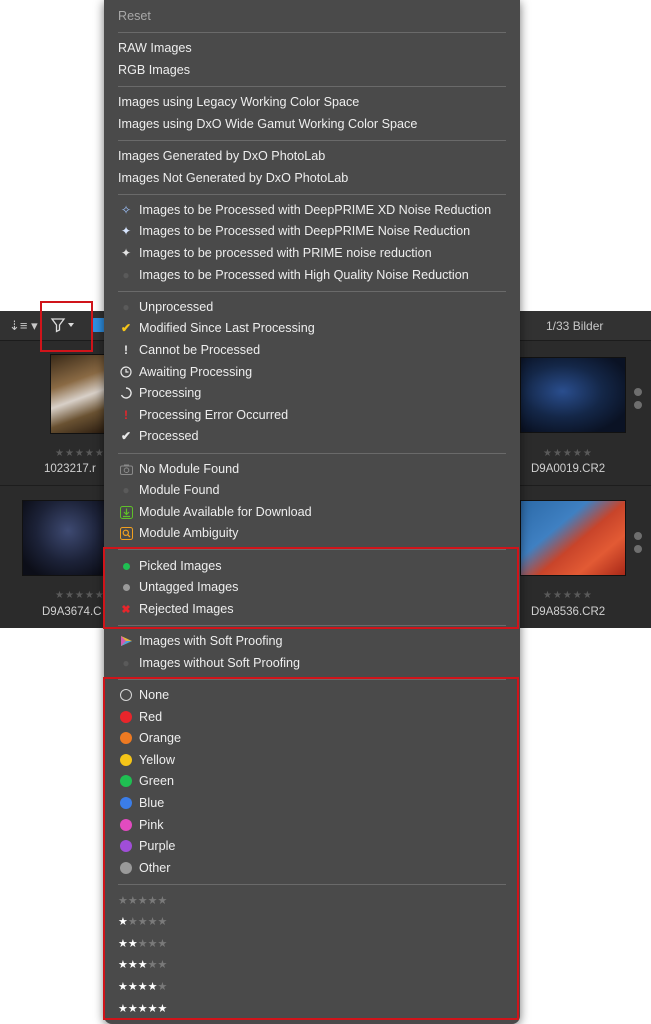  Describe the element at coordinates (176, 307) in the screenshot. I see `menu-item-label: Unprocessed` at that location.